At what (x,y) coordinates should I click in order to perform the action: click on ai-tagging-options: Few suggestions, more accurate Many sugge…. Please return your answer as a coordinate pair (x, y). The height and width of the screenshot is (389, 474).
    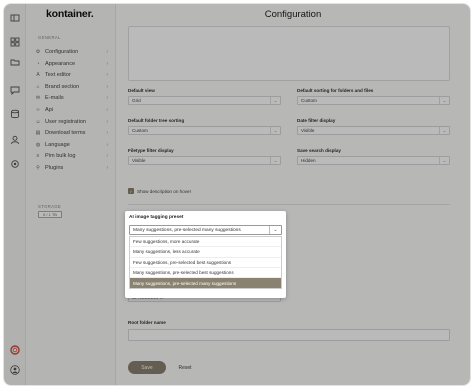
    Looking at the image, I should click on (205, 263).